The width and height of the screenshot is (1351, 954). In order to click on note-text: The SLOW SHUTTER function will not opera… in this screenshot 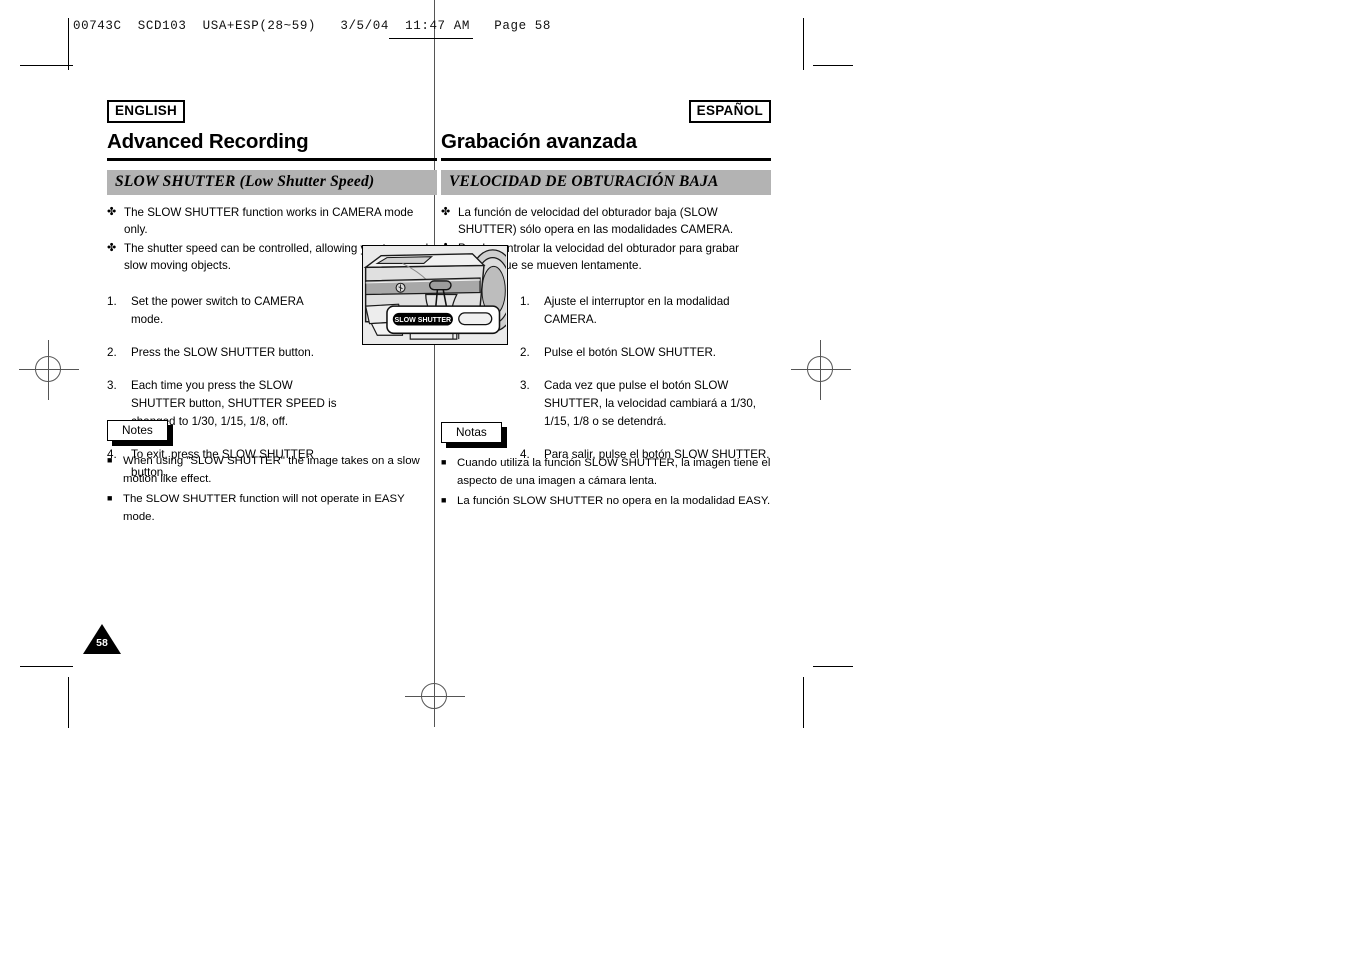, I will do `click(264, 507)`.